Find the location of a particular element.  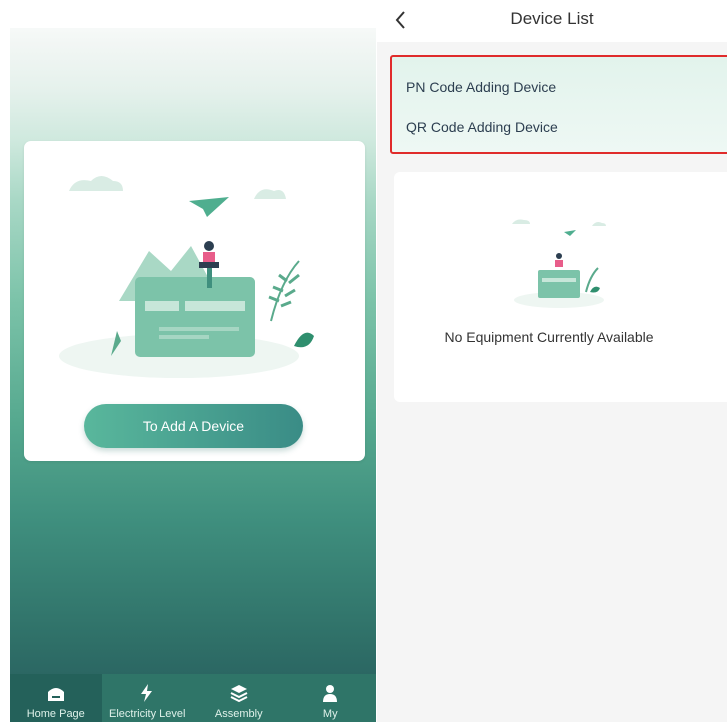

tab-my: My is located at coordinates (331, 698).